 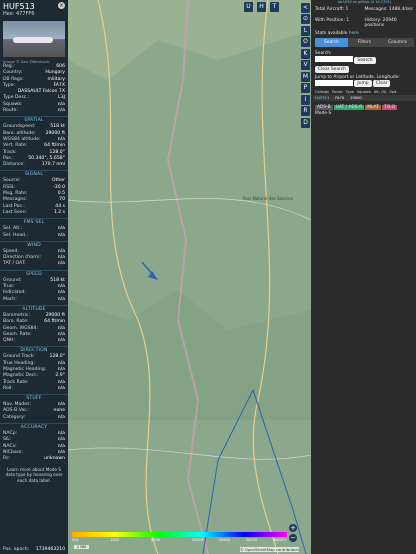 I want to click on toggle-h-button: H, so click(x=261, y=7).